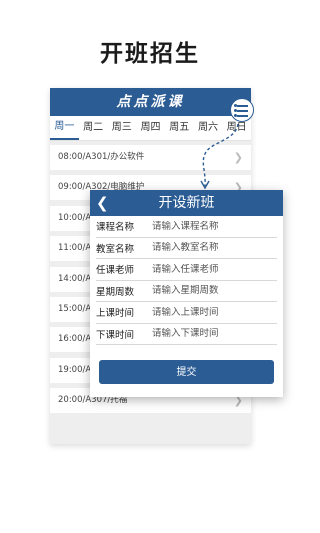  What do you see at coordinates (115, 249) in the screenshot?
I see `field-label: 教室名称` at bounding box center [115, 249].